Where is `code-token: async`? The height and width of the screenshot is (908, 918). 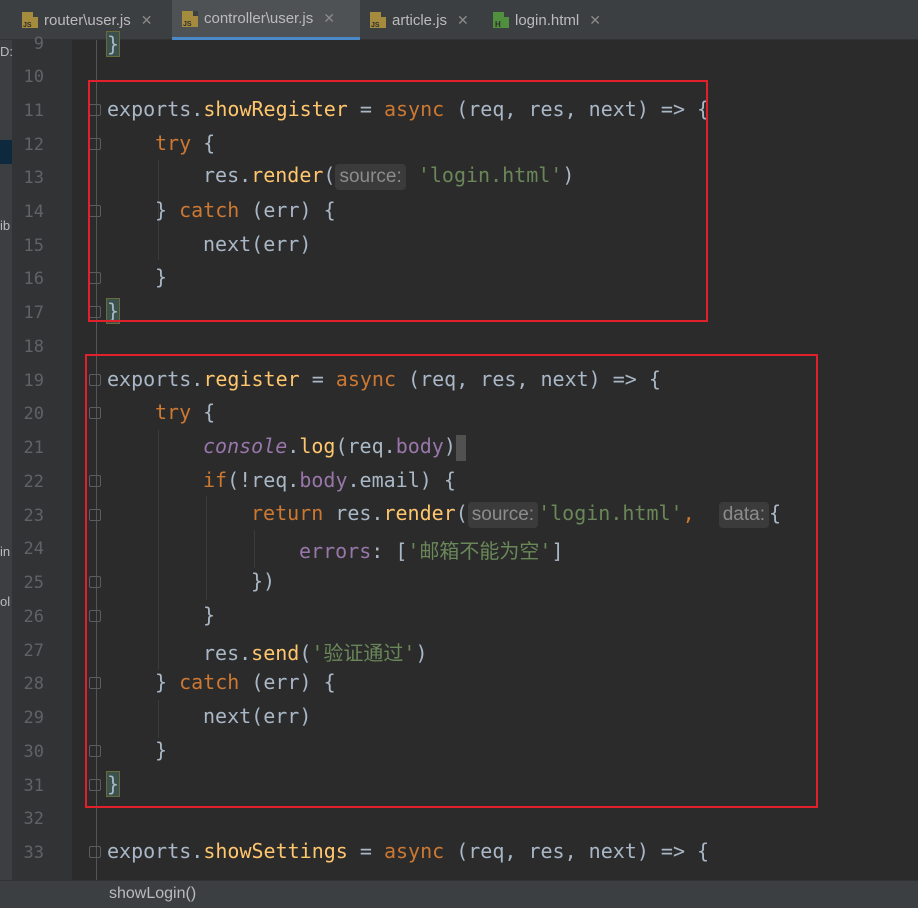 code-token: async is located at coordinates (414, 851).